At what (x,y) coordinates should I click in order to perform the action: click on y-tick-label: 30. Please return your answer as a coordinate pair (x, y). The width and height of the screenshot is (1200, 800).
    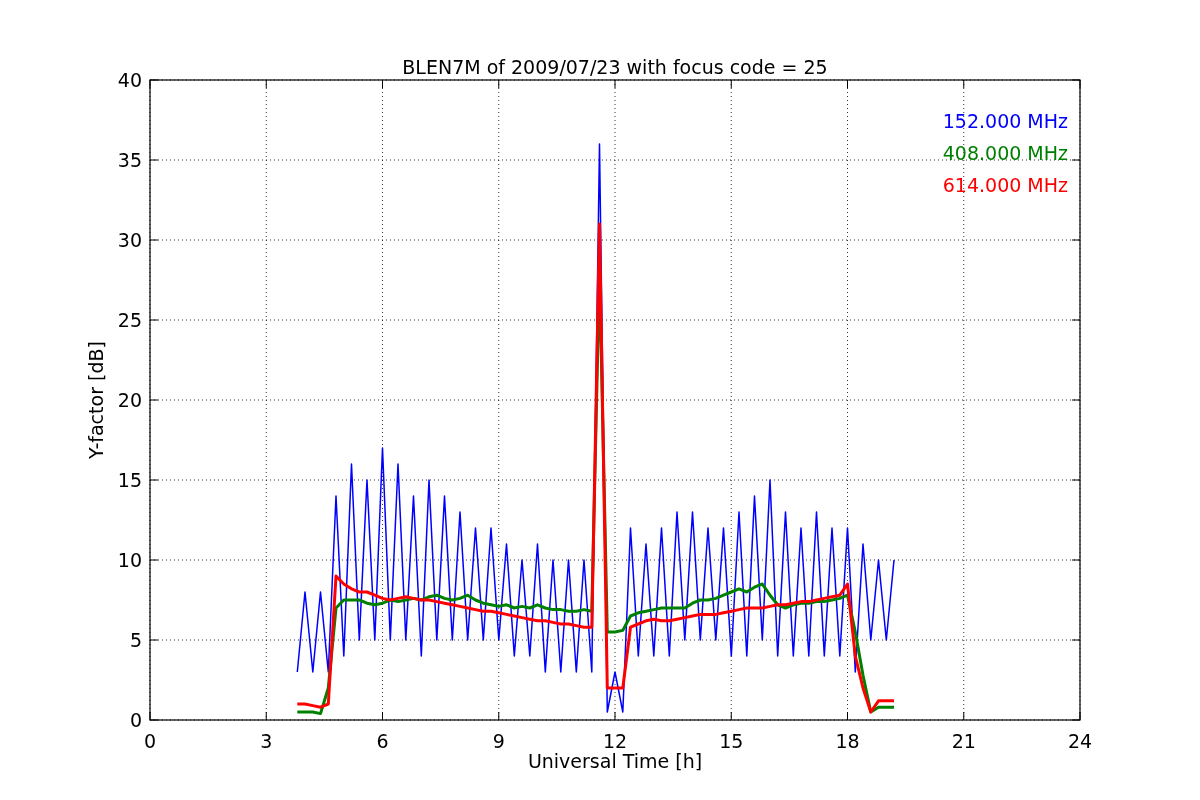
    Looking at the image, I should click on (129, 240).